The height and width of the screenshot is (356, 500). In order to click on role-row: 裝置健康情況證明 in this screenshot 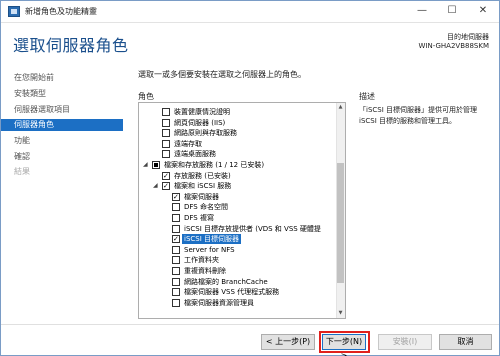, I will do `click(249, 112)`.